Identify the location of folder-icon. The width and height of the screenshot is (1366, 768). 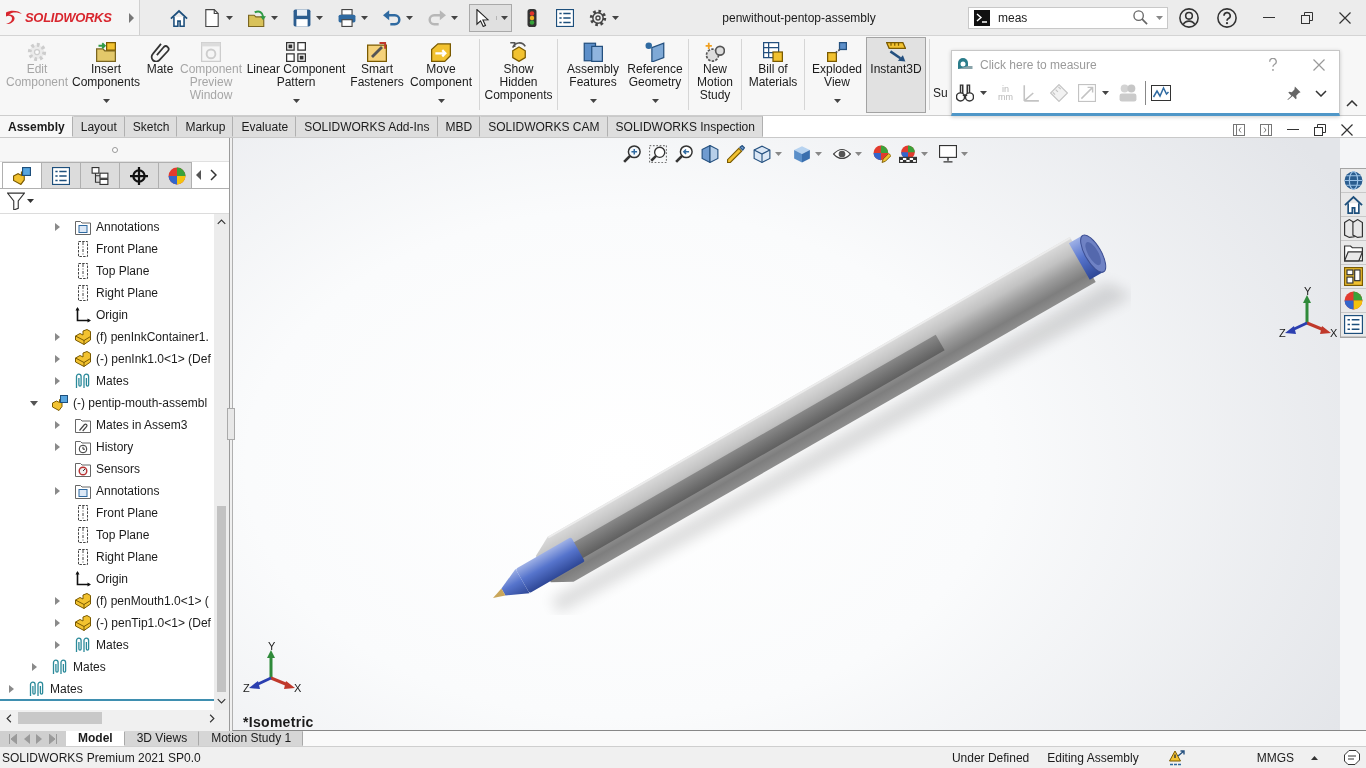
(1353, 252).